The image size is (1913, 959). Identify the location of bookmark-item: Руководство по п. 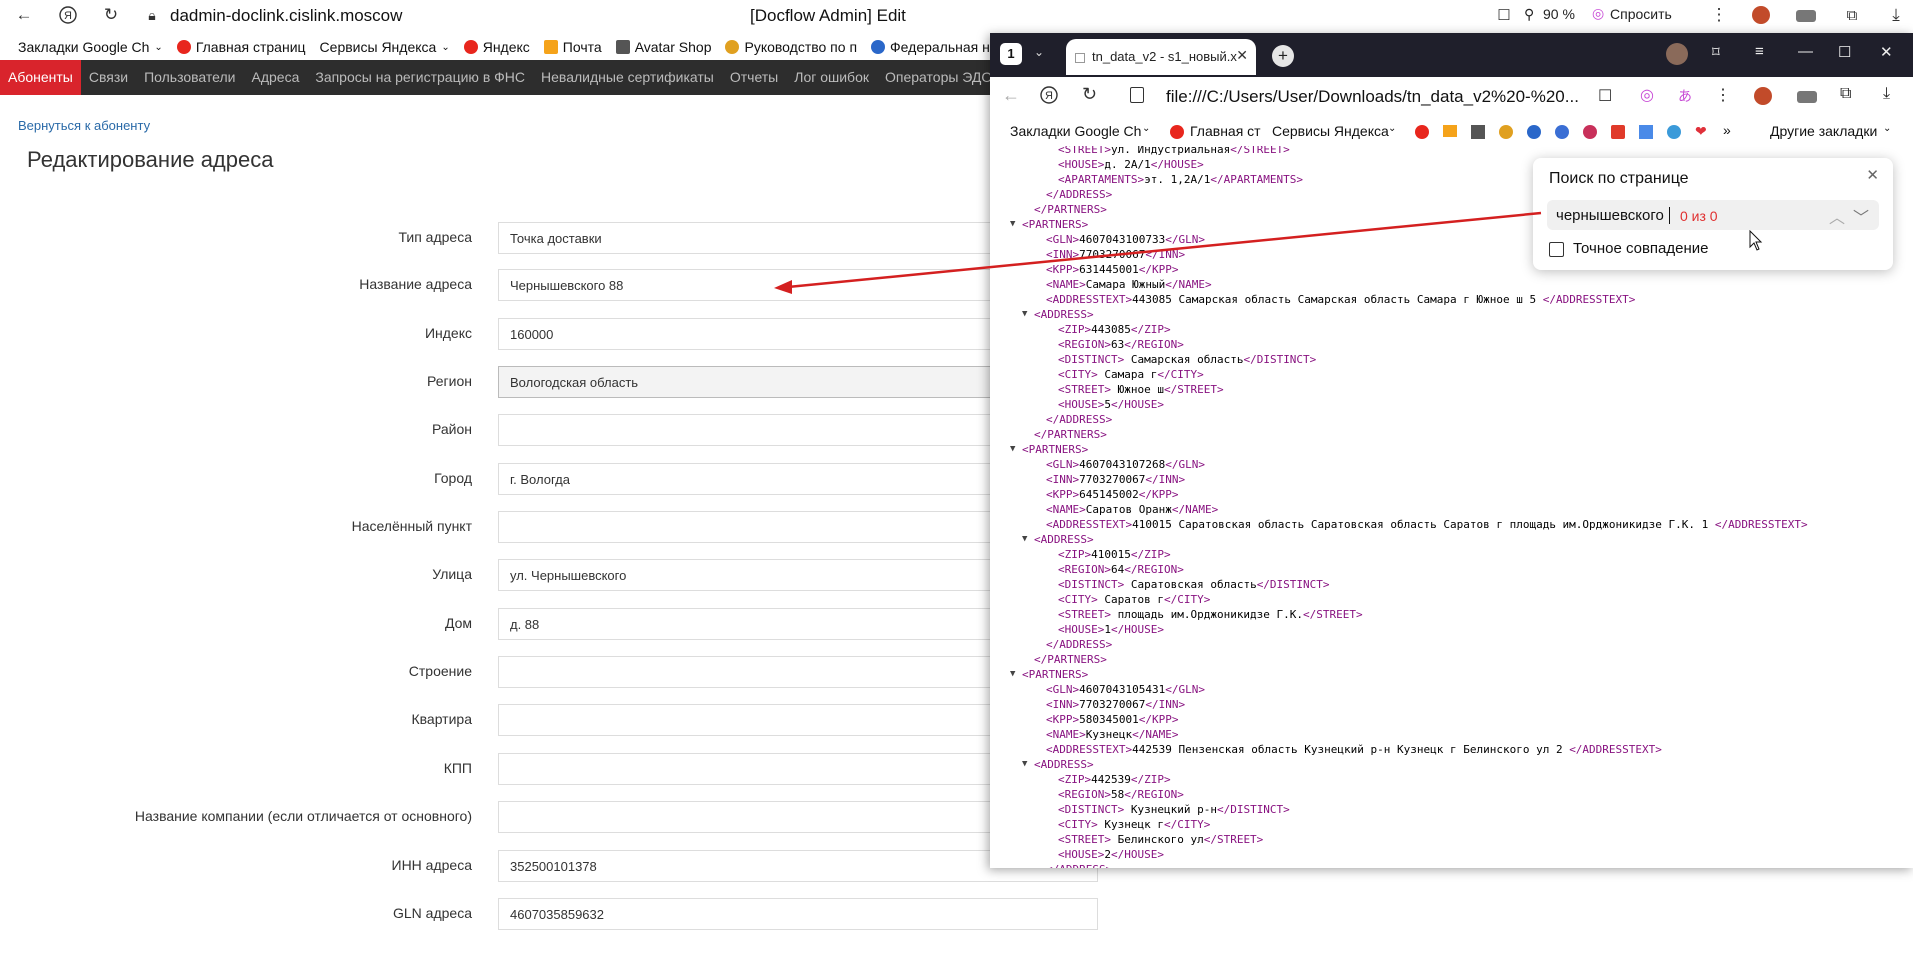
(791, 47).